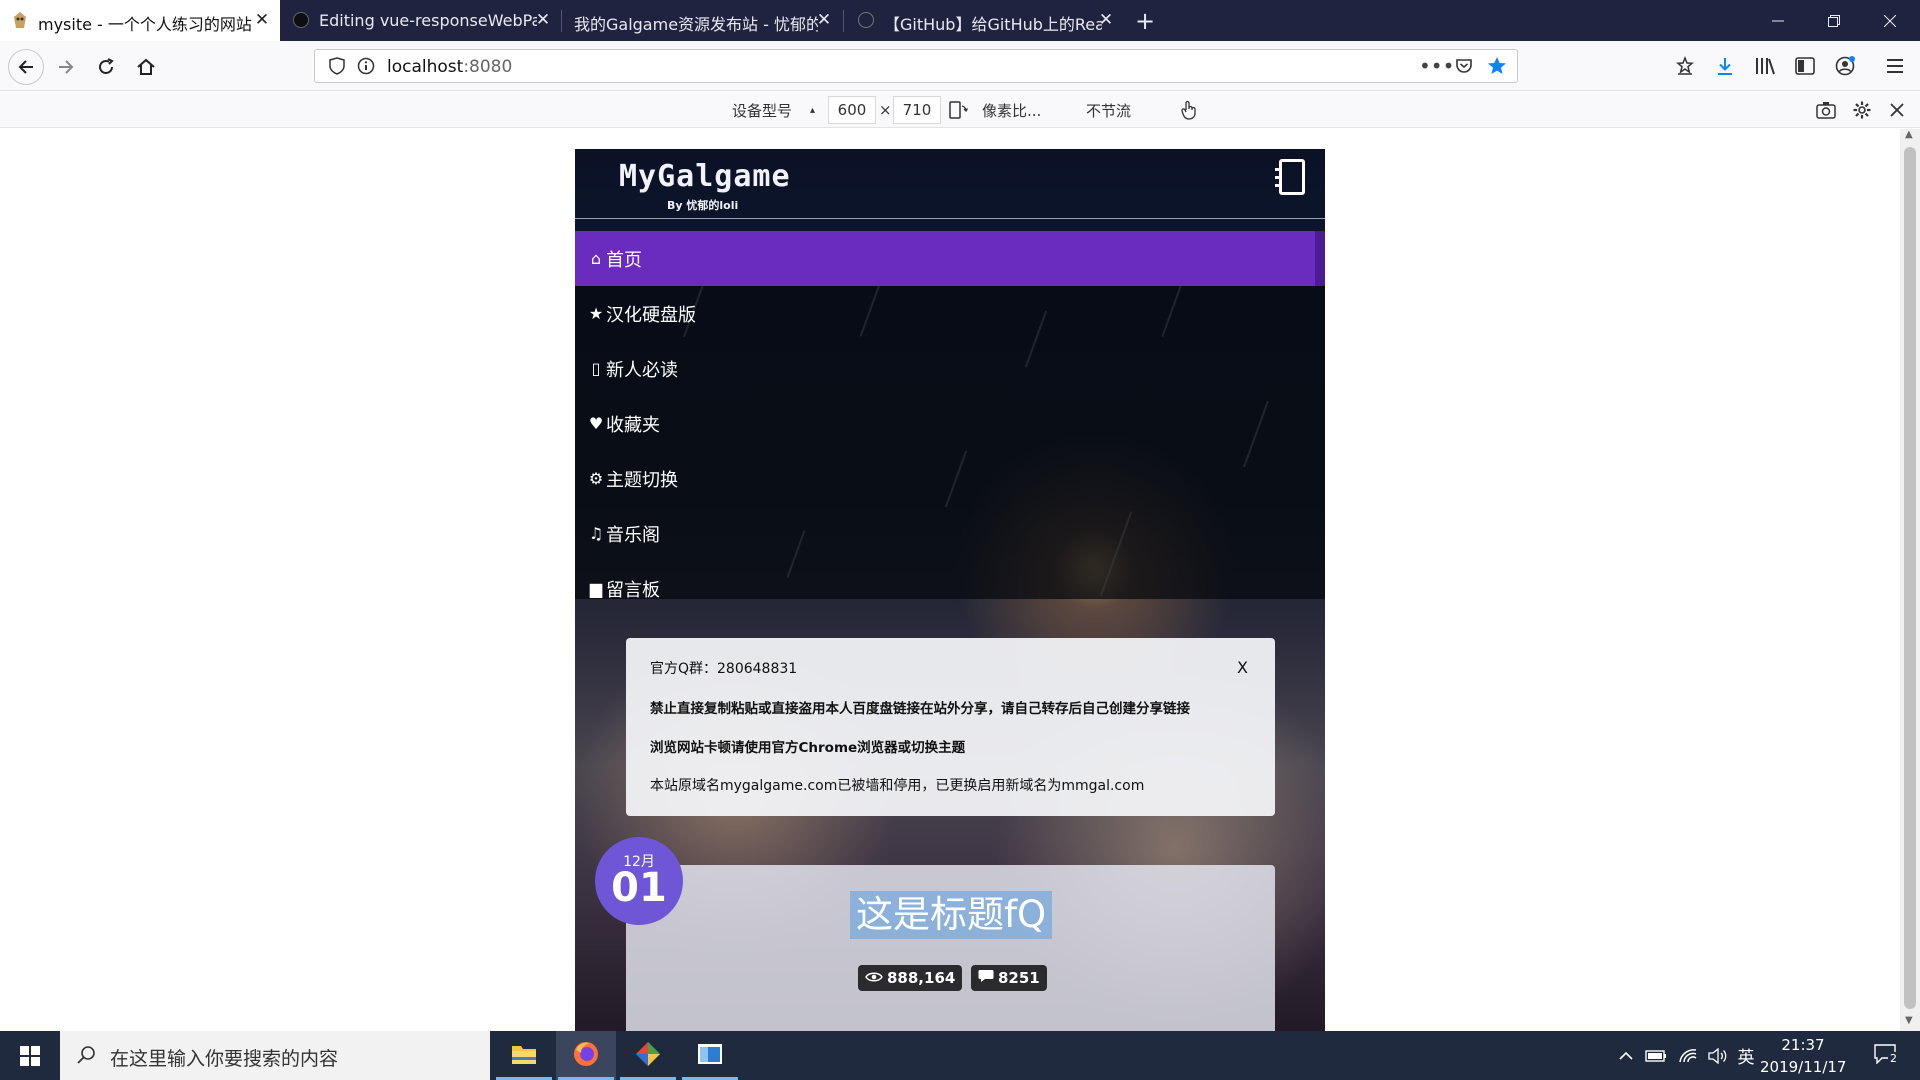 The image size is (1920, 1080). Describe the element at coordinates (950, 948) in the screenshot. I see `post-card: 这是标题fQ 888,164 8251` at that location.